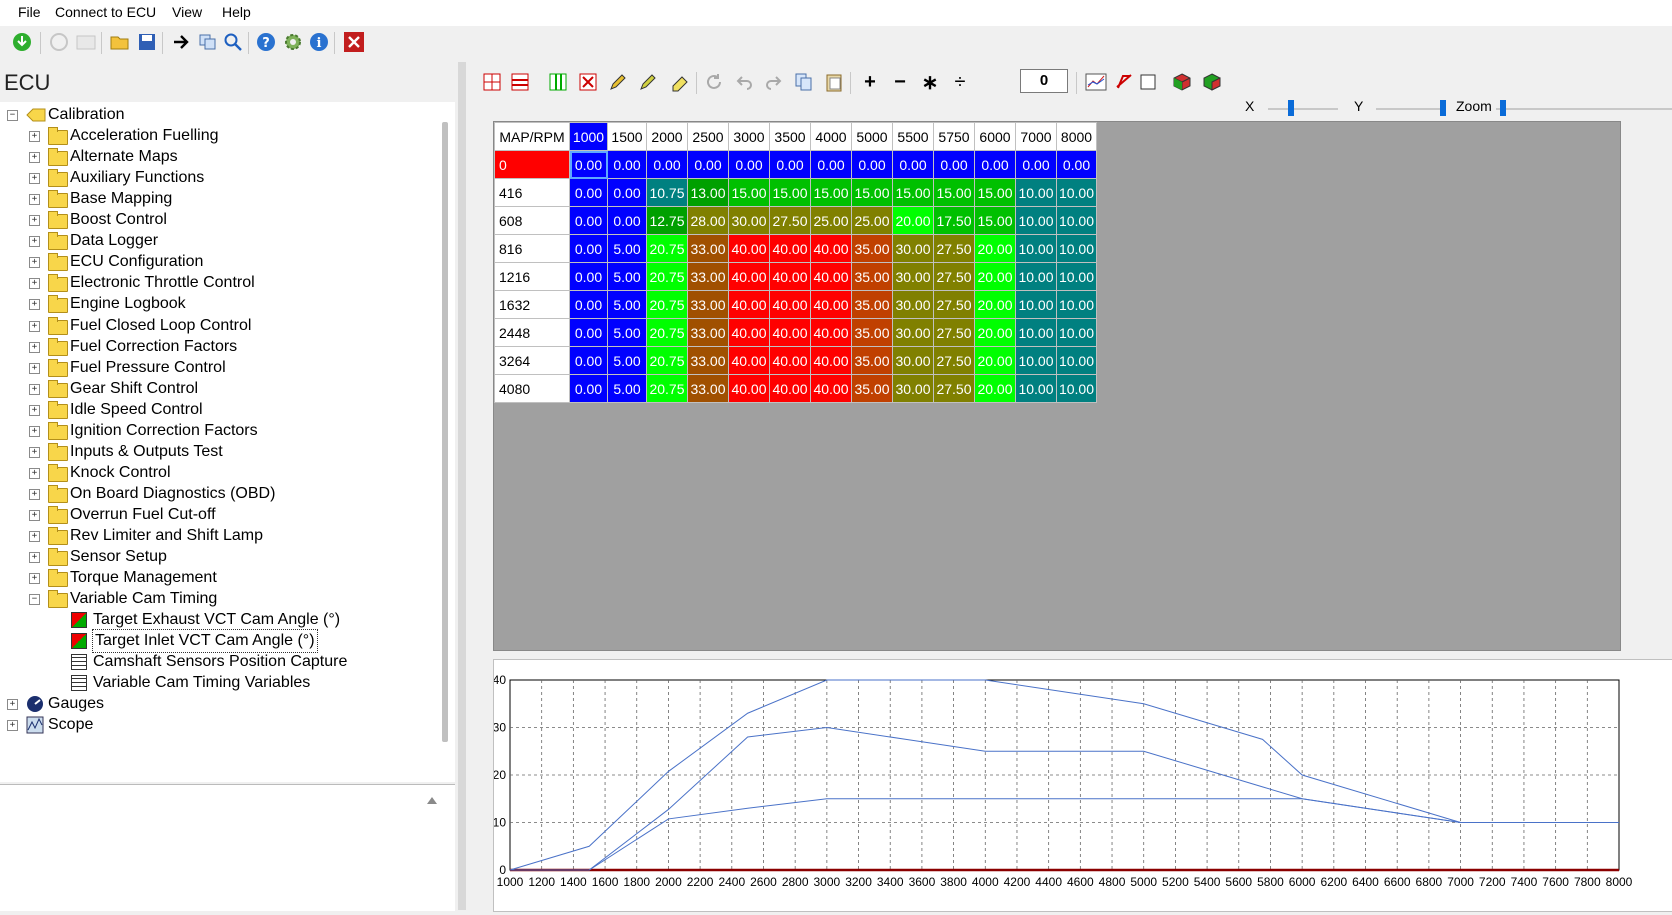 The height and width of the screenshot is (915, 1672). Describe the element at coordinates (667, 220) in the screenshot. I see `table-cell: 12.75` at that location.